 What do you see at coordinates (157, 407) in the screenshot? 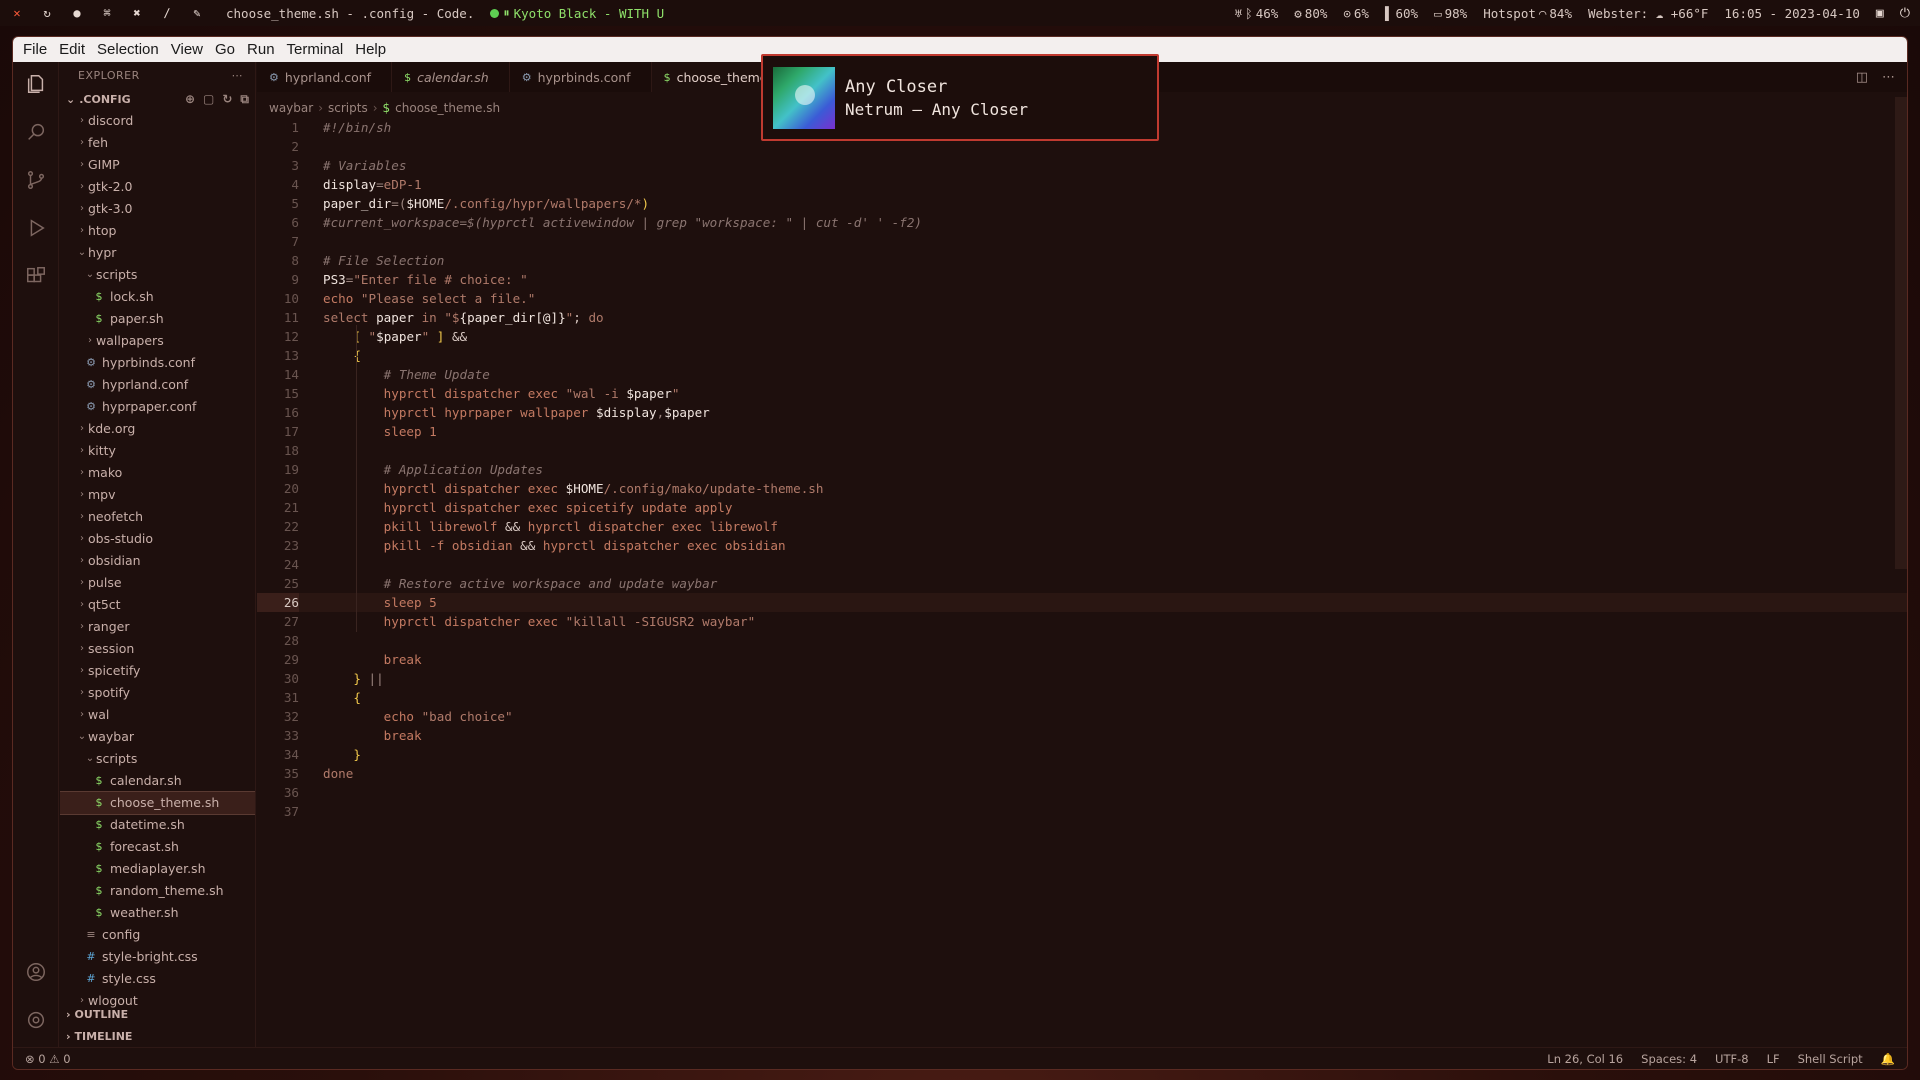
I see `tree-file: ⚙ hyprpaper.conf` at bounding box center [157, 407].